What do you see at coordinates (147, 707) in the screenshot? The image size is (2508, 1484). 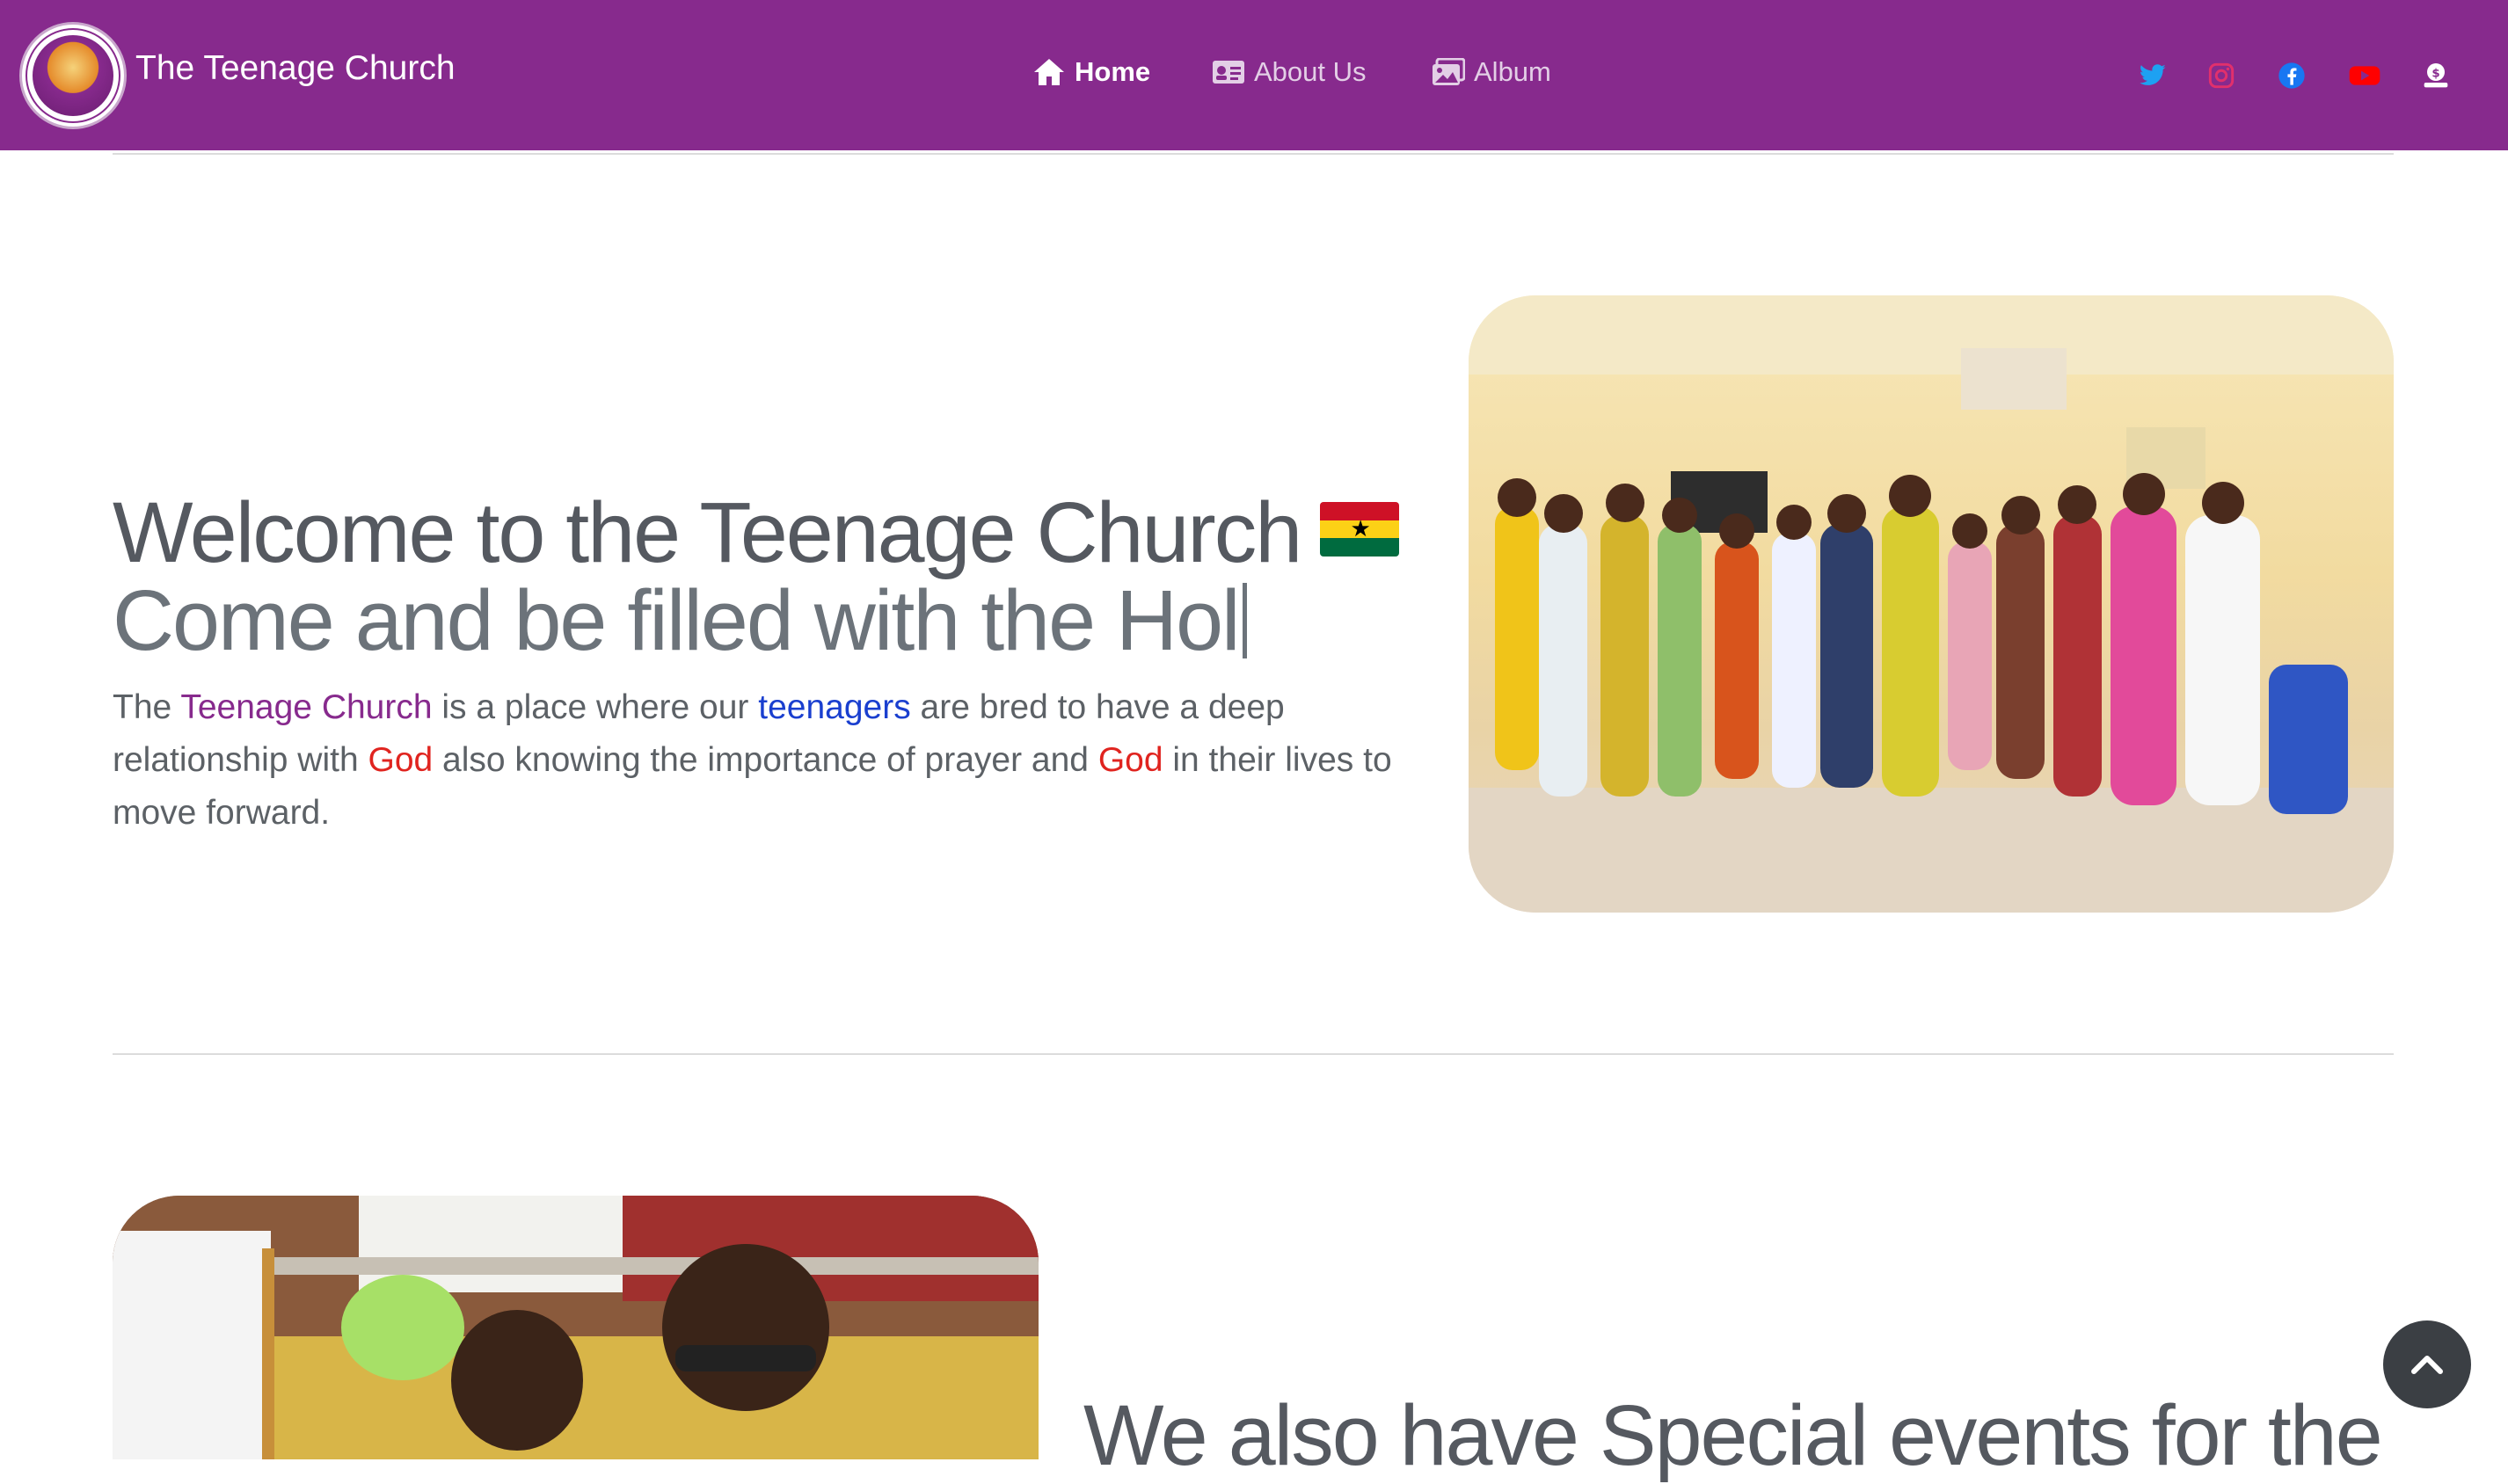 I see `desc-text: The` at bounding box center [147, 707].